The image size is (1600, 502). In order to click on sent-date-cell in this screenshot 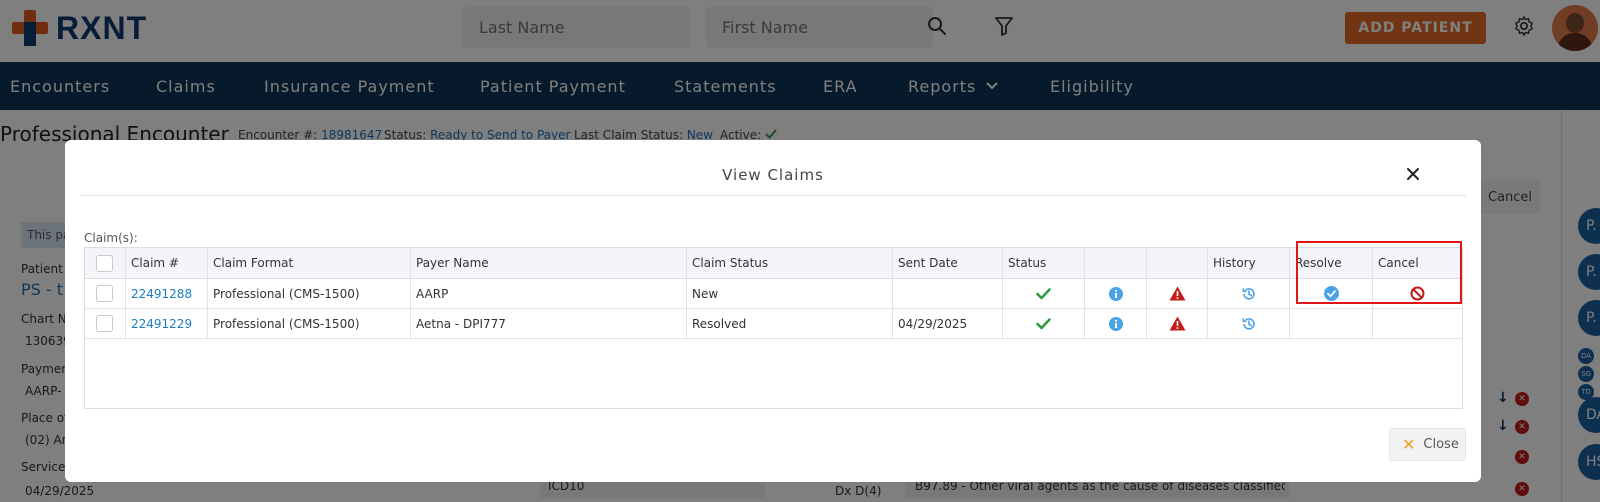, I will do `click(948, 293)`.